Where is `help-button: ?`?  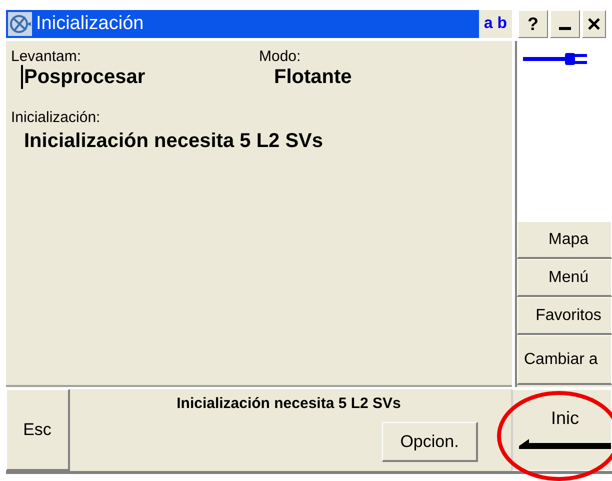 help-button: ? is located at coordinates (533, 24).